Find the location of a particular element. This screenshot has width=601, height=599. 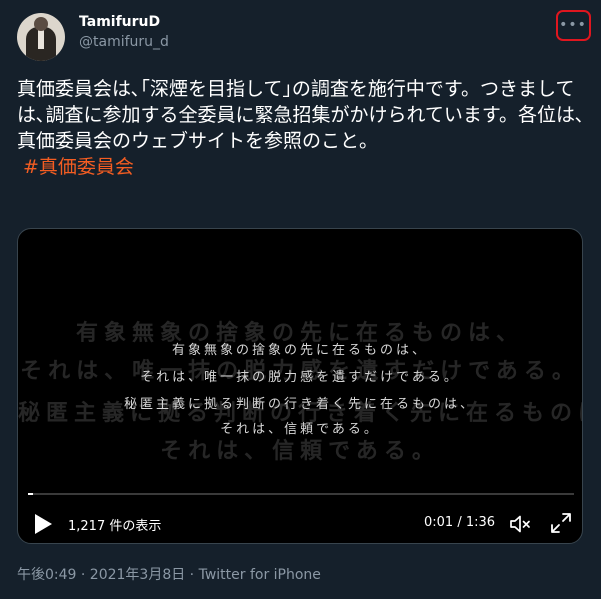

video-time: 0:01 / 1:36 is located at coordinates (460, 522).